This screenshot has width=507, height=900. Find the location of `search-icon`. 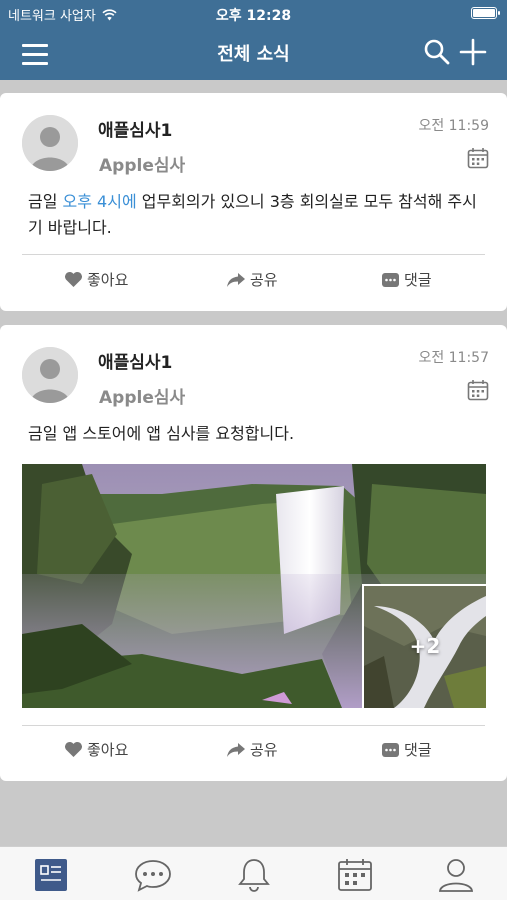

search-icon is located at coordinates (437, 52).